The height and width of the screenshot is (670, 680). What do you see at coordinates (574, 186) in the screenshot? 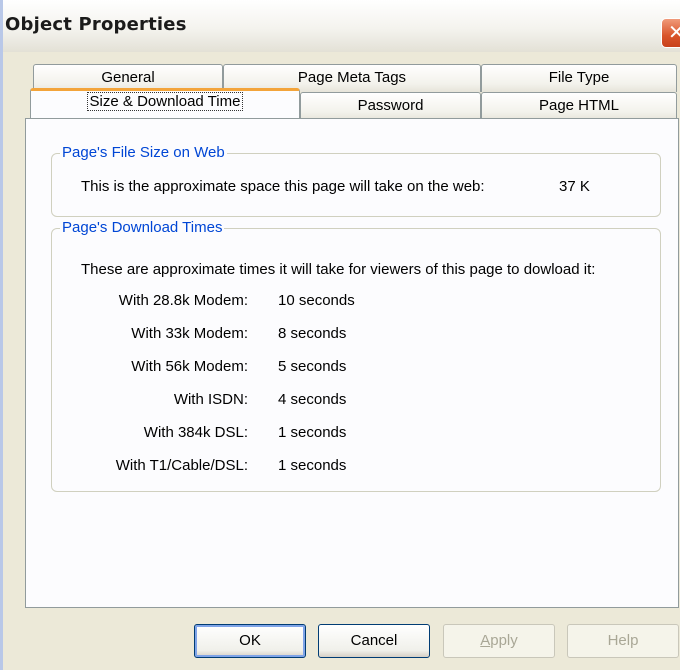
I see `file-size-value: 37 K` at bounding box center [574, 186].